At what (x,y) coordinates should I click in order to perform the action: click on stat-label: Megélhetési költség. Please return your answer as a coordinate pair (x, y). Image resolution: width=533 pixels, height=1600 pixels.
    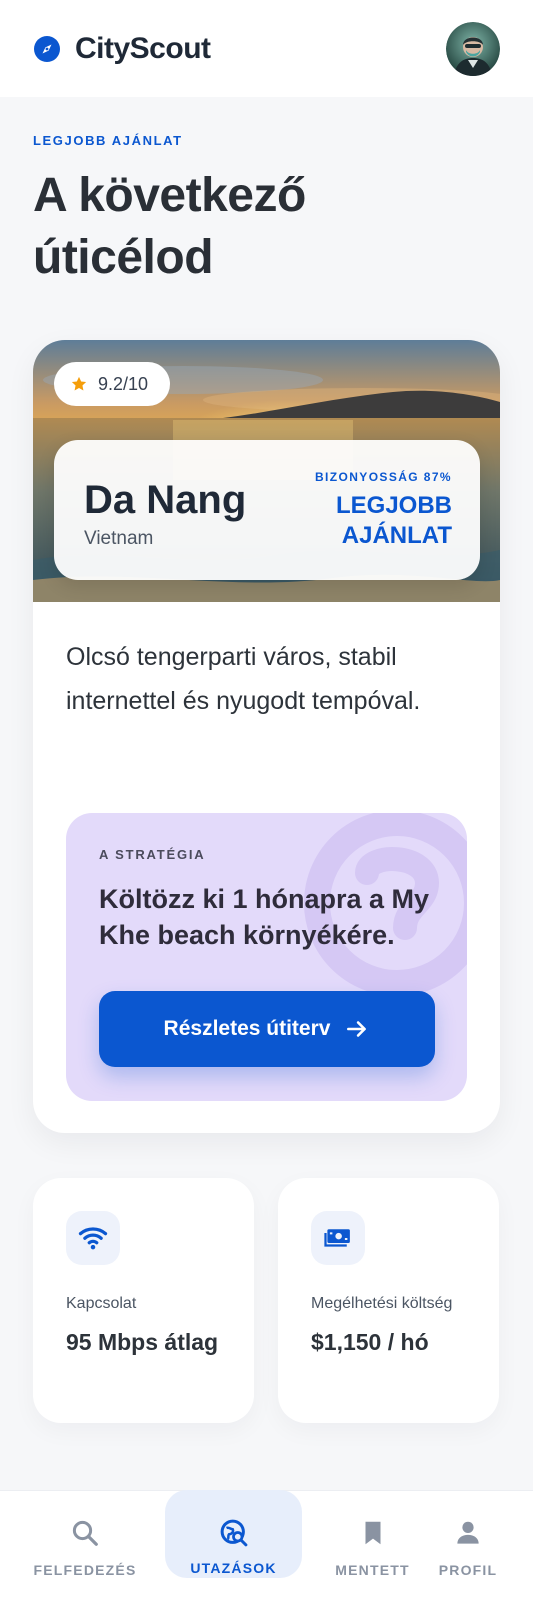
    Looking at the image, I should click on (382, 1303).